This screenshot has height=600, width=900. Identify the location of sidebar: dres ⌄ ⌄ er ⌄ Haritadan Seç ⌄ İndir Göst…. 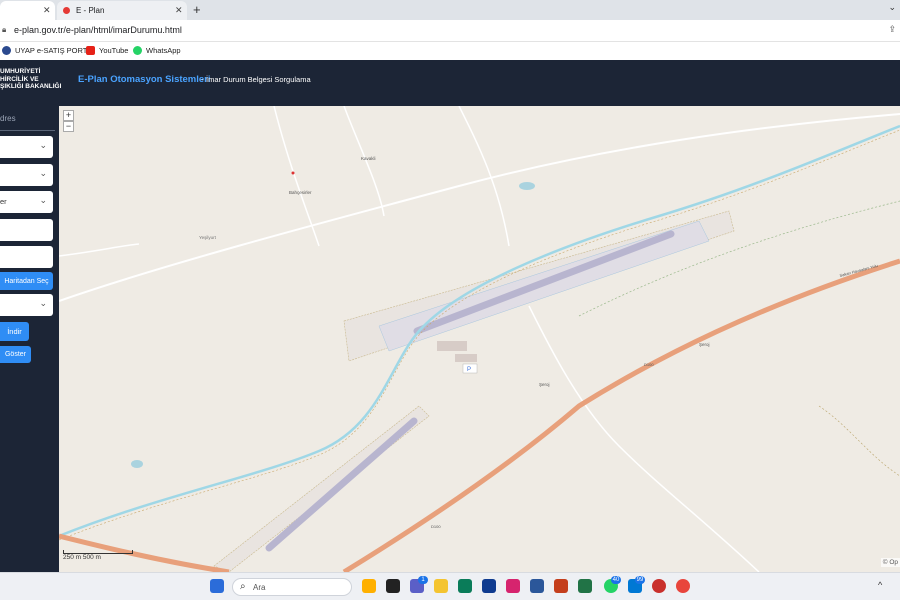
(29, 339).